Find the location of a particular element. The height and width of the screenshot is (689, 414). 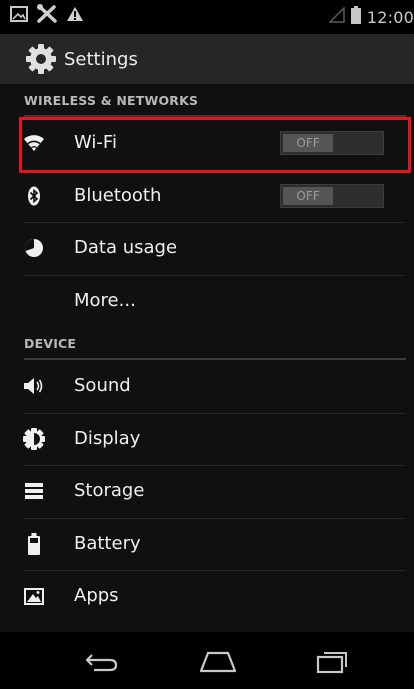

bluetooth-toggle-state: OFF is located at coordinates (308, 195).